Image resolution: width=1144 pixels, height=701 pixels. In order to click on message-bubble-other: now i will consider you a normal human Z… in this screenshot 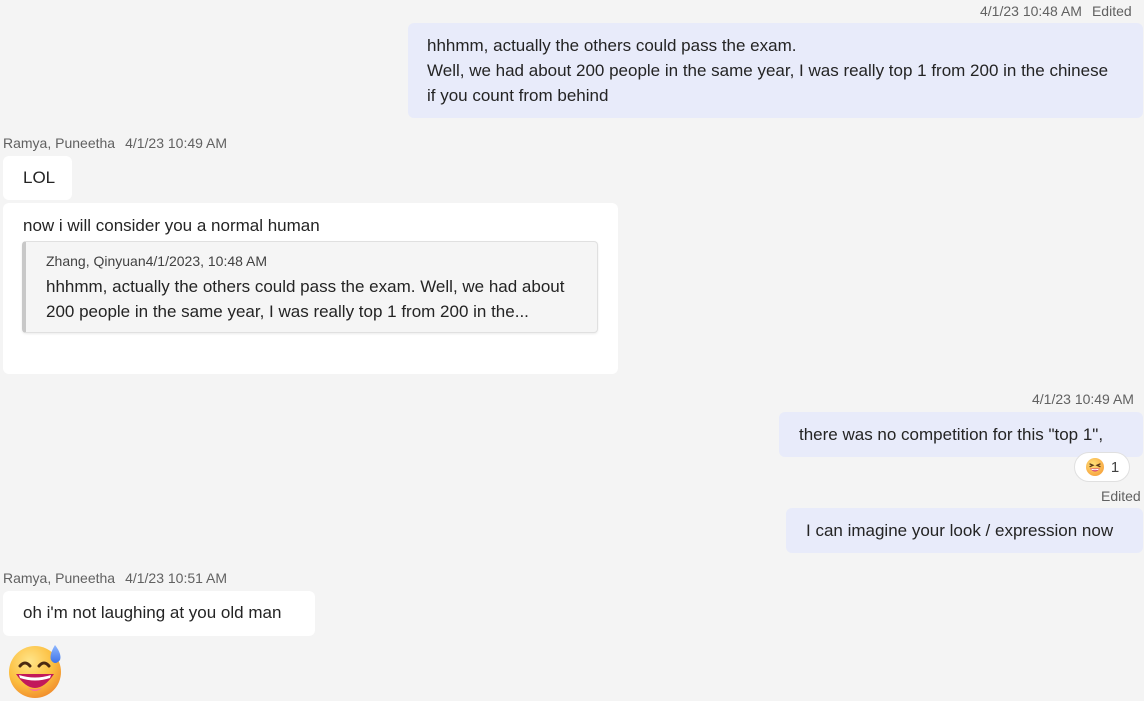, I will do `click(310, 288)`.